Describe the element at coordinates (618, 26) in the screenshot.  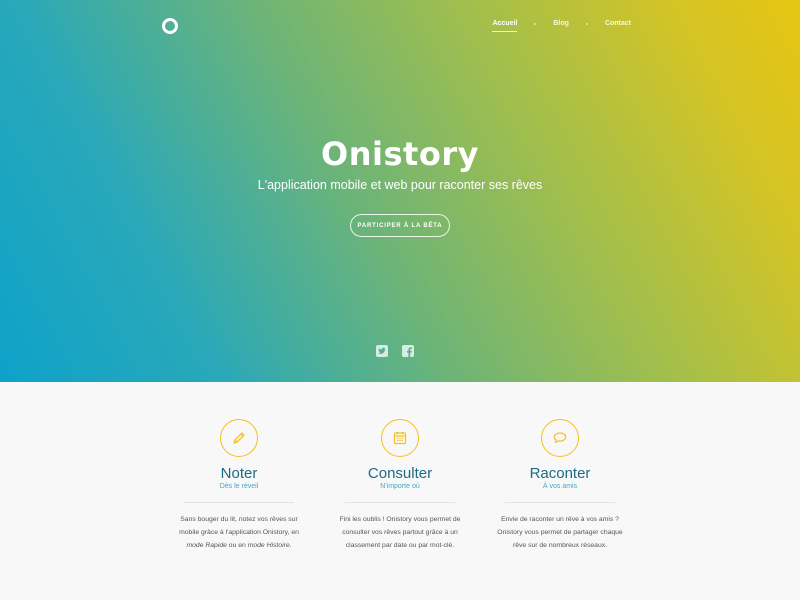
I see `nav-item-contact: Contact` at that location.